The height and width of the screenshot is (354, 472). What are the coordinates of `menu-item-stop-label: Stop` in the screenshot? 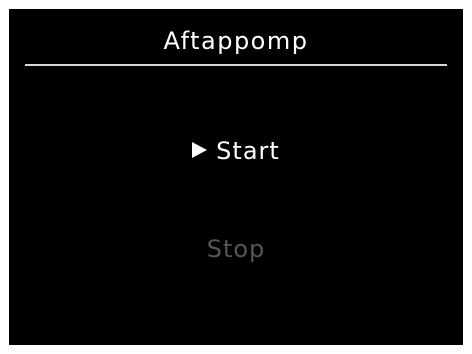 It's located at (236, 249).